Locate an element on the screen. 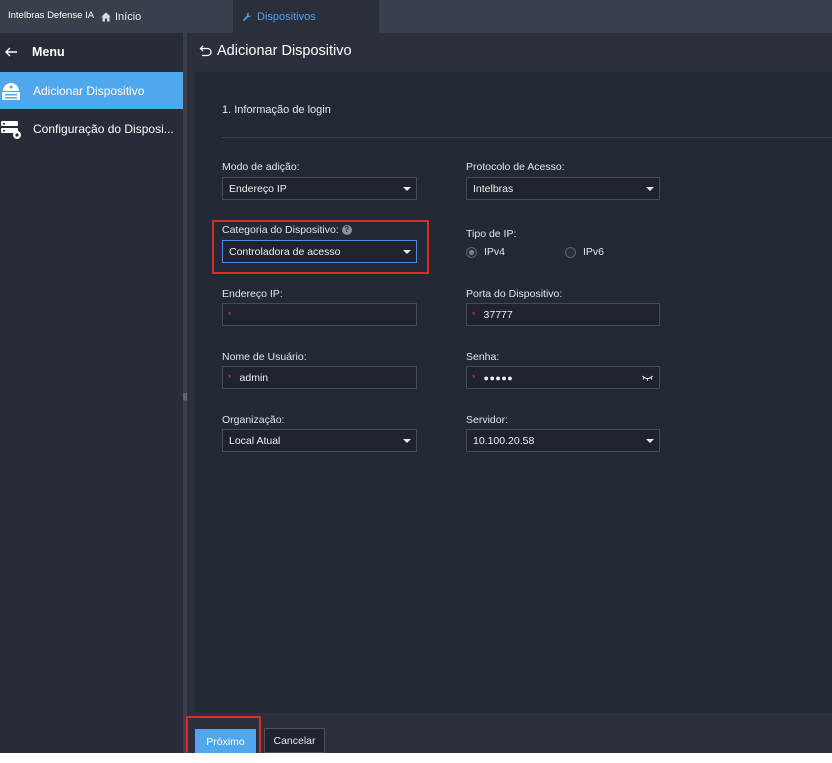 Image resolution: width=832 pixels, height=763 pixels. password-label: Senha: is located at coordinates (483, 357).